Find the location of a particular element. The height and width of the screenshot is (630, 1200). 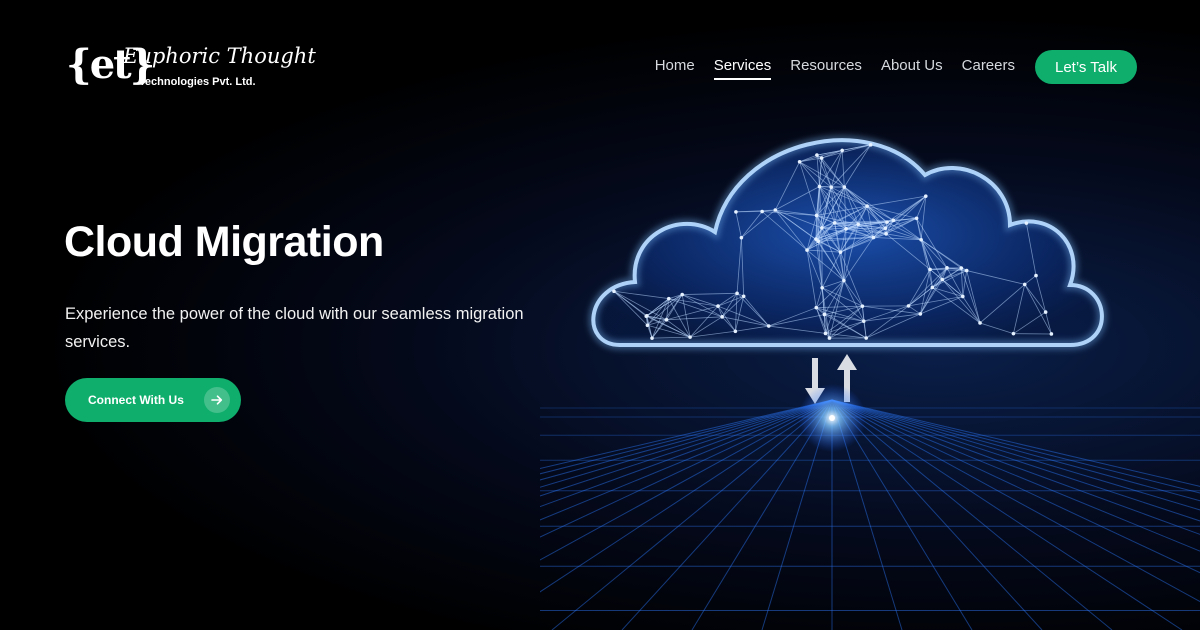

connect-button-label: Connect With Us is located at coordinates (136, 400).